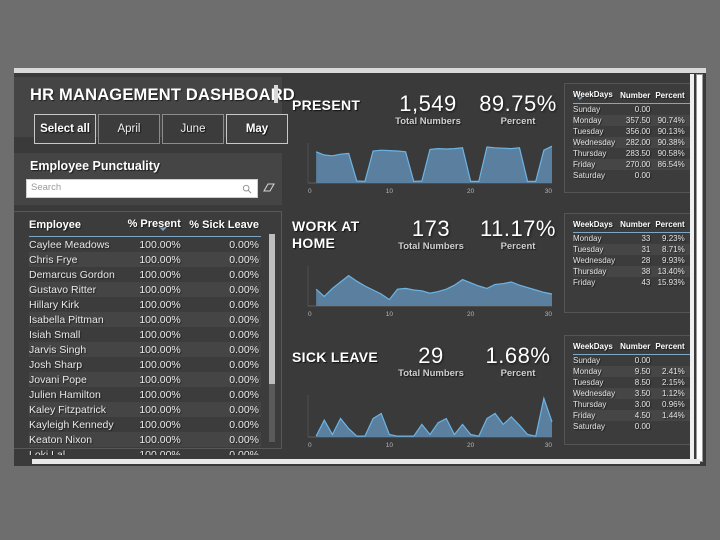 Image resolution: width=720 pixels, height=540 pixels. I want to click on table-row: Tuesday 8.50 2.15%, so click(631, 382).